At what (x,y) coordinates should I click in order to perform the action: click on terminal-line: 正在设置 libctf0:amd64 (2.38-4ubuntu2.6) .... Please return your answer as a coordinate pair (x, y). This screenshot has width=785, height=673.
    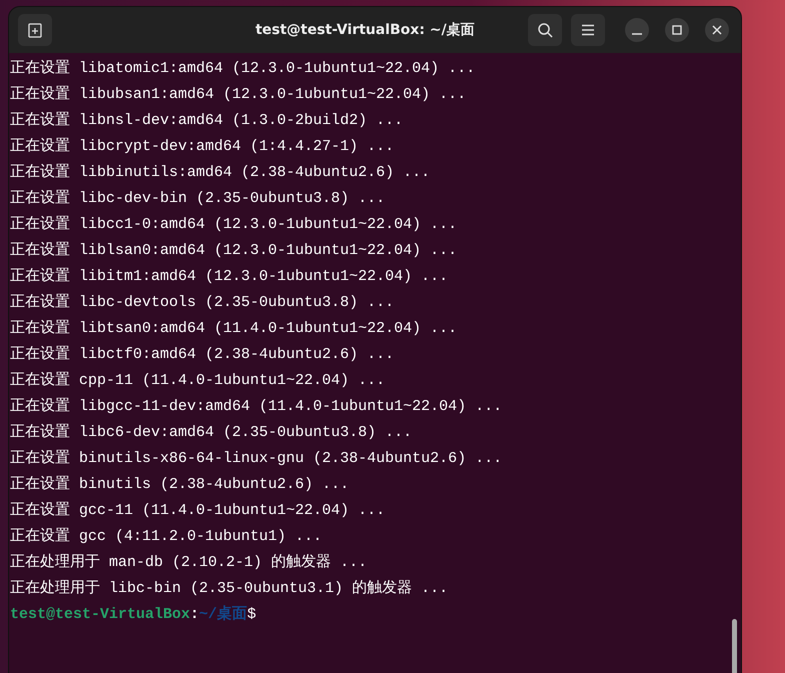
    Looking at the image, I should click on (203, 354).